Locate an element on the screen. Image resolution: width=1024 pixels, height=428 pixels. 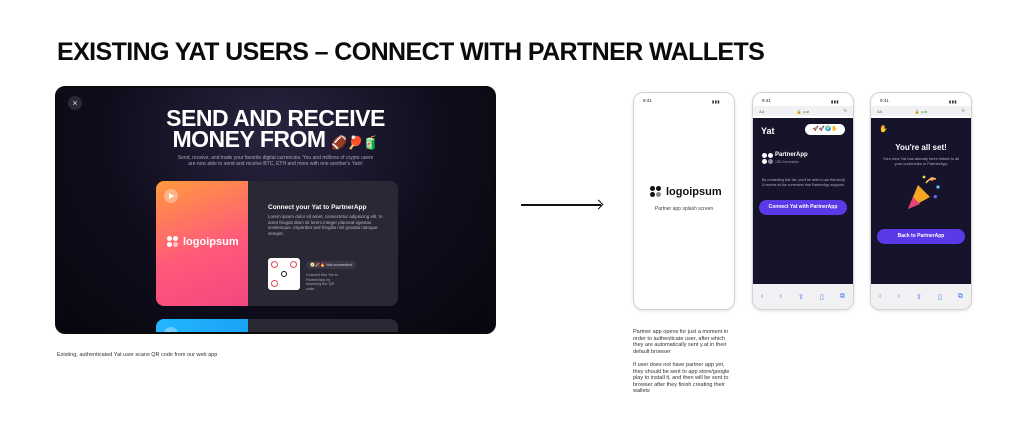
splash-logo: logoipsum is located at coordinates (686, 192).